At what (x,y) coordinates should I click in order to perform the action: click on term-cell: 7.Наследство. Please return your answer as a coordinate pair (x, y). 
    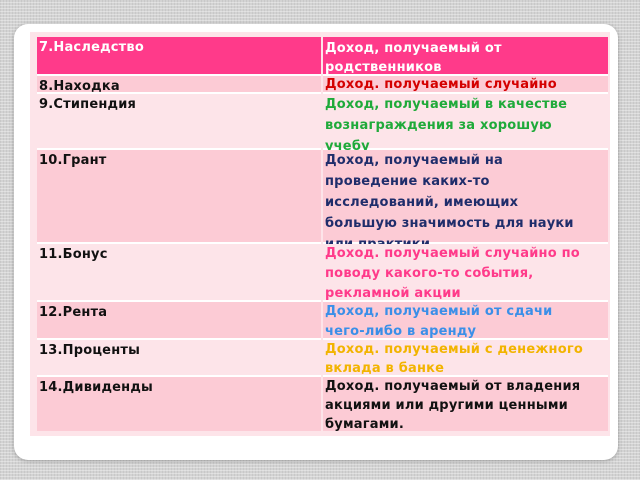
    Looking at the image, I should click on (179, 56).